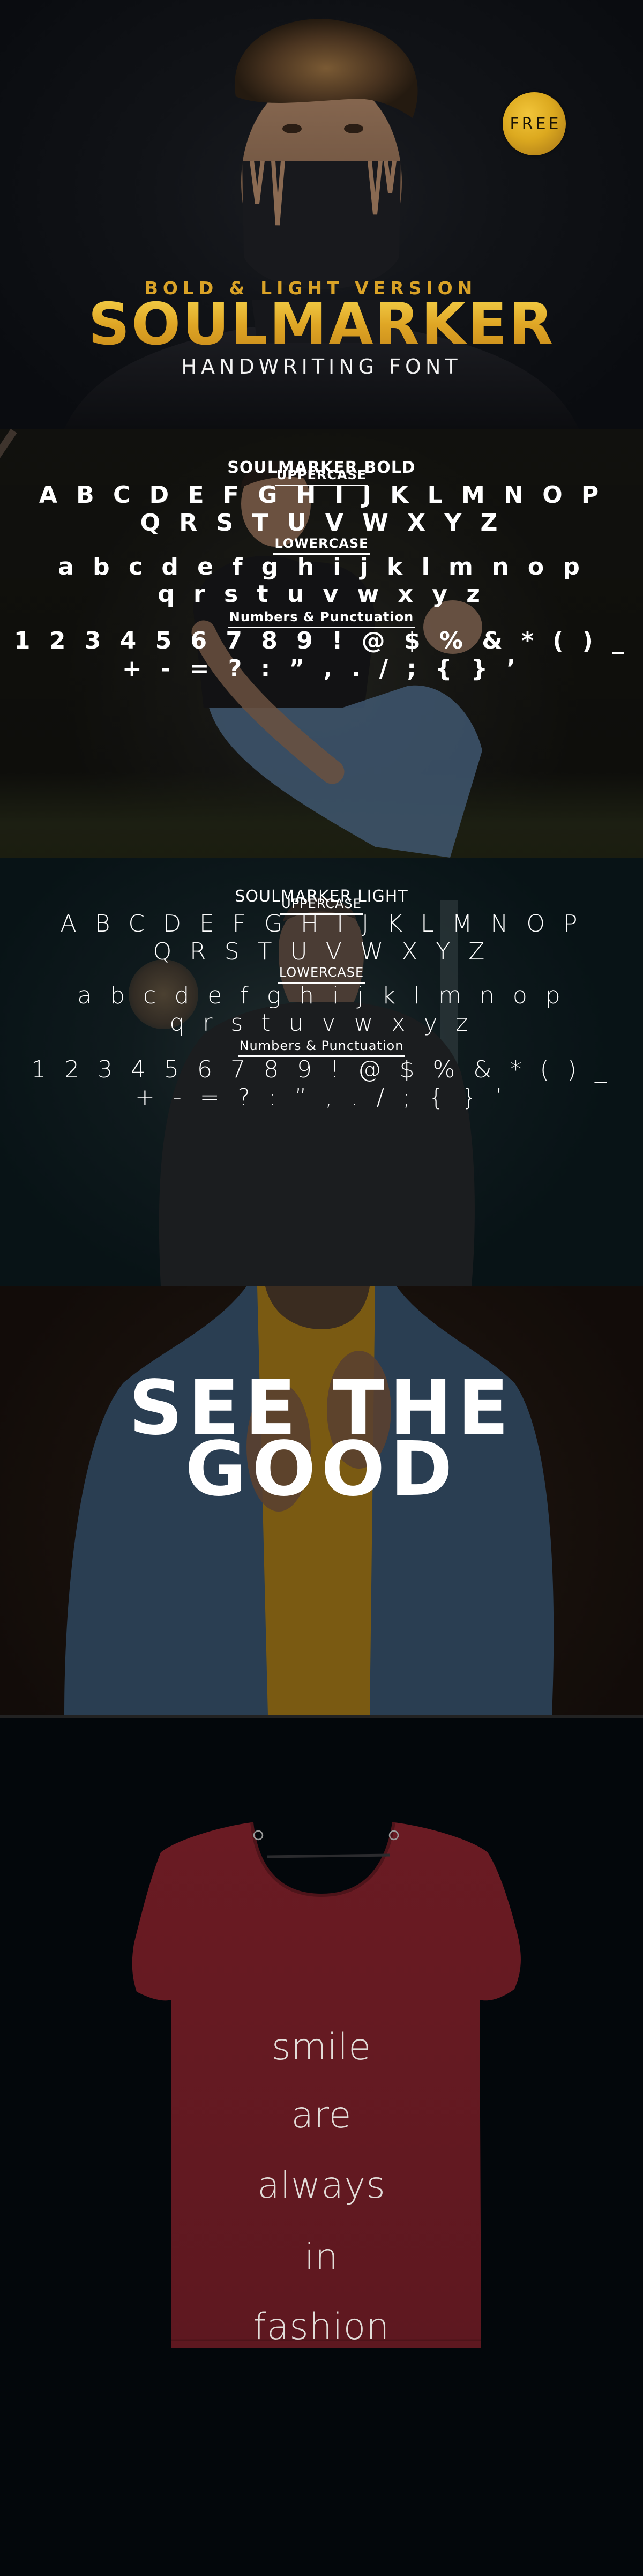 The width and height of the screenshot is (643, 2576). Describe the element at coordinates (322, 2047) in the screenshot. I see `shirt-print-line-1: smile` at that location.